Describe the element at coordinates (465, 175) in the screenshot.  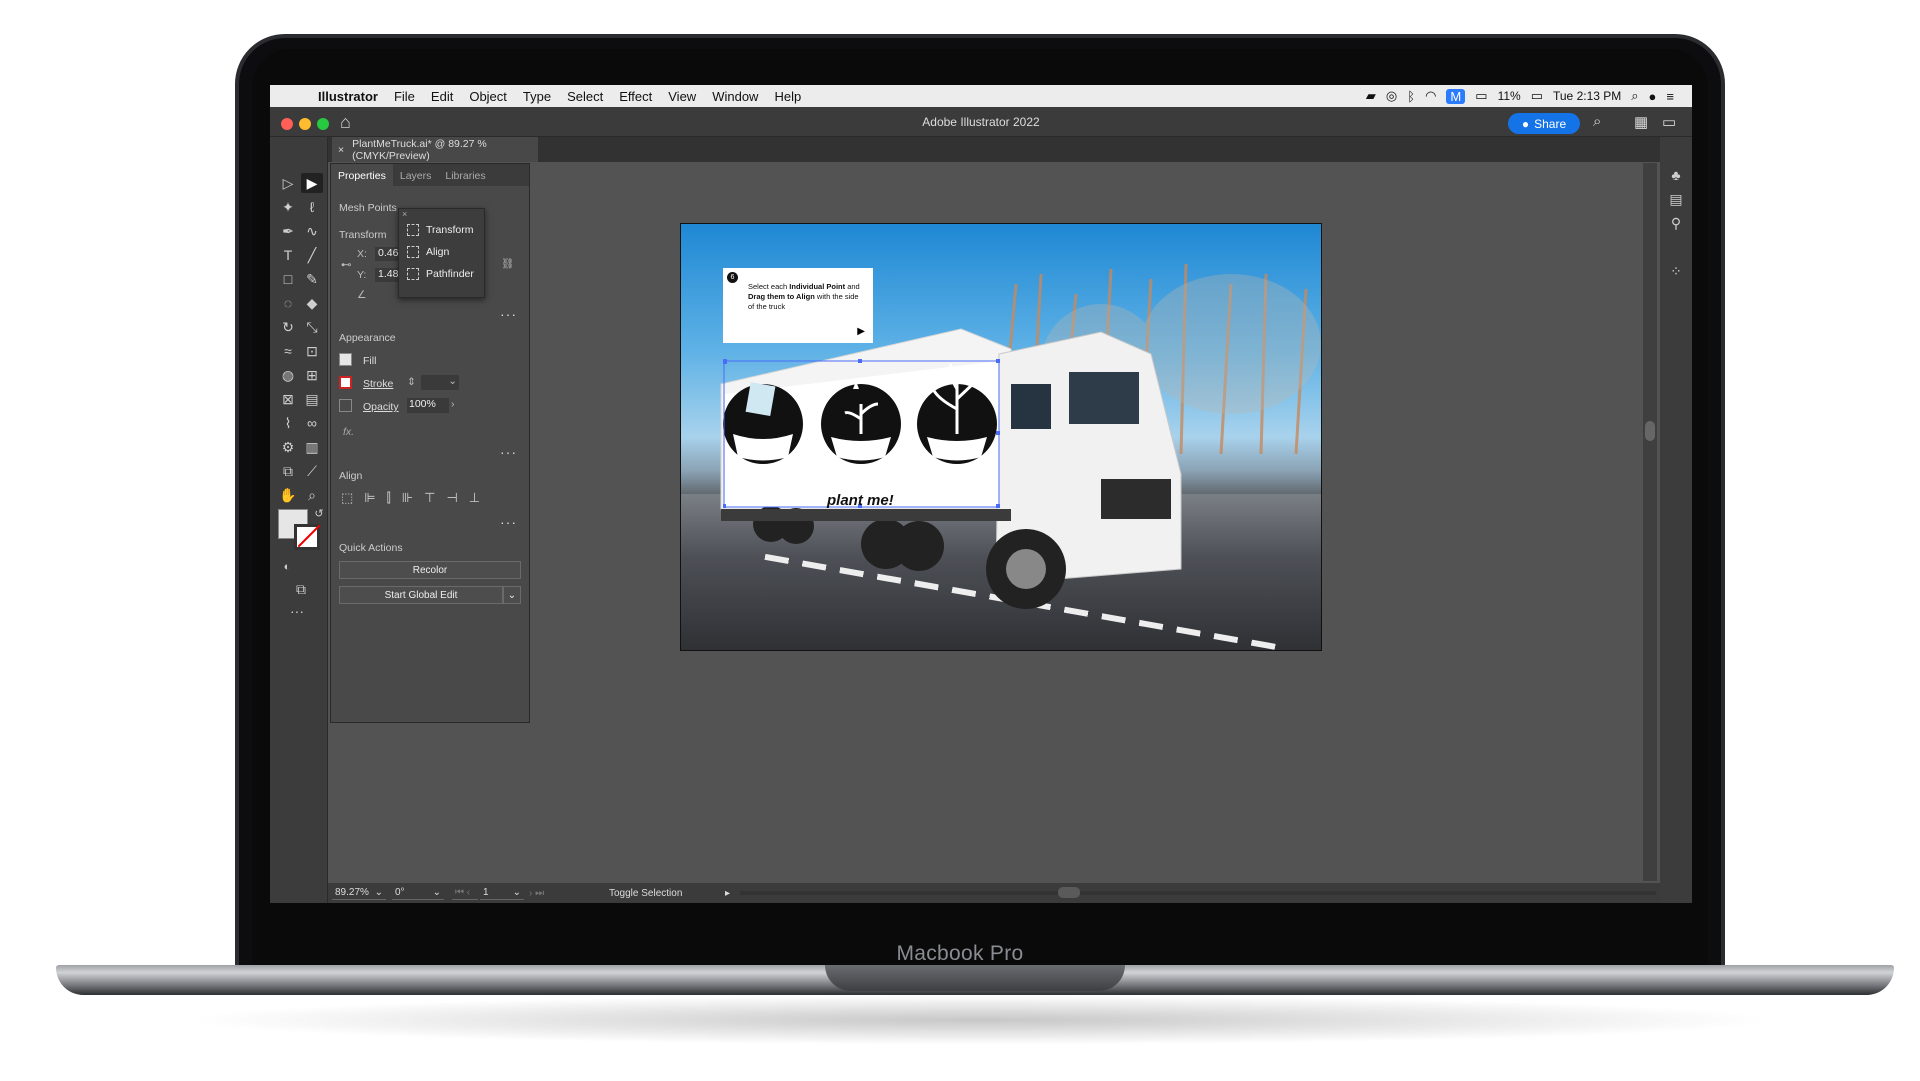
I see `tab-libraries: Libraries` at that location.